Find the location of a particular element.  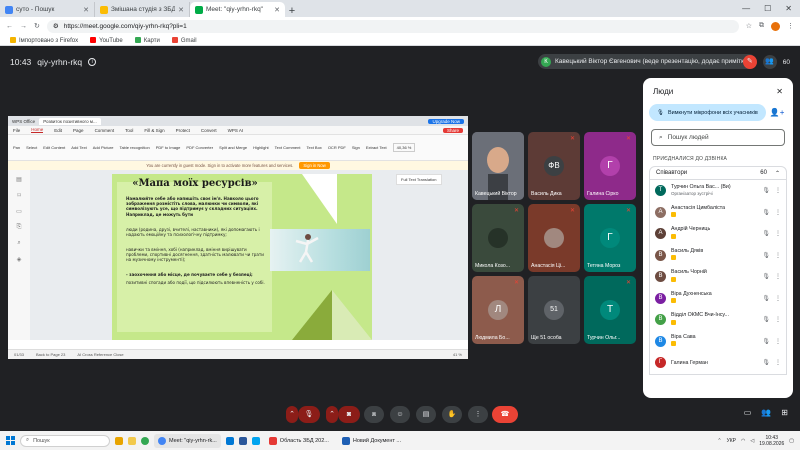

more-participants-tile: 51 Ще 51 особа is located at coordinates (554, 310).